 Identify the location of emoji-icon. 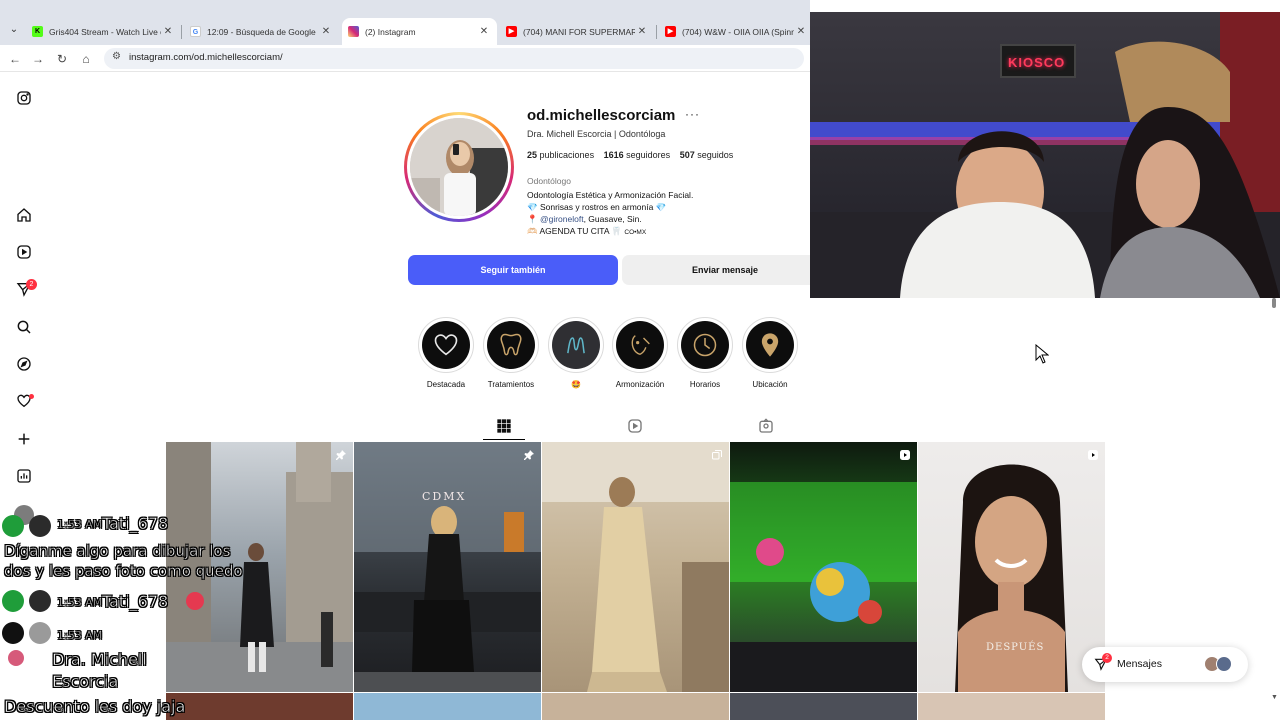
(195, 601).